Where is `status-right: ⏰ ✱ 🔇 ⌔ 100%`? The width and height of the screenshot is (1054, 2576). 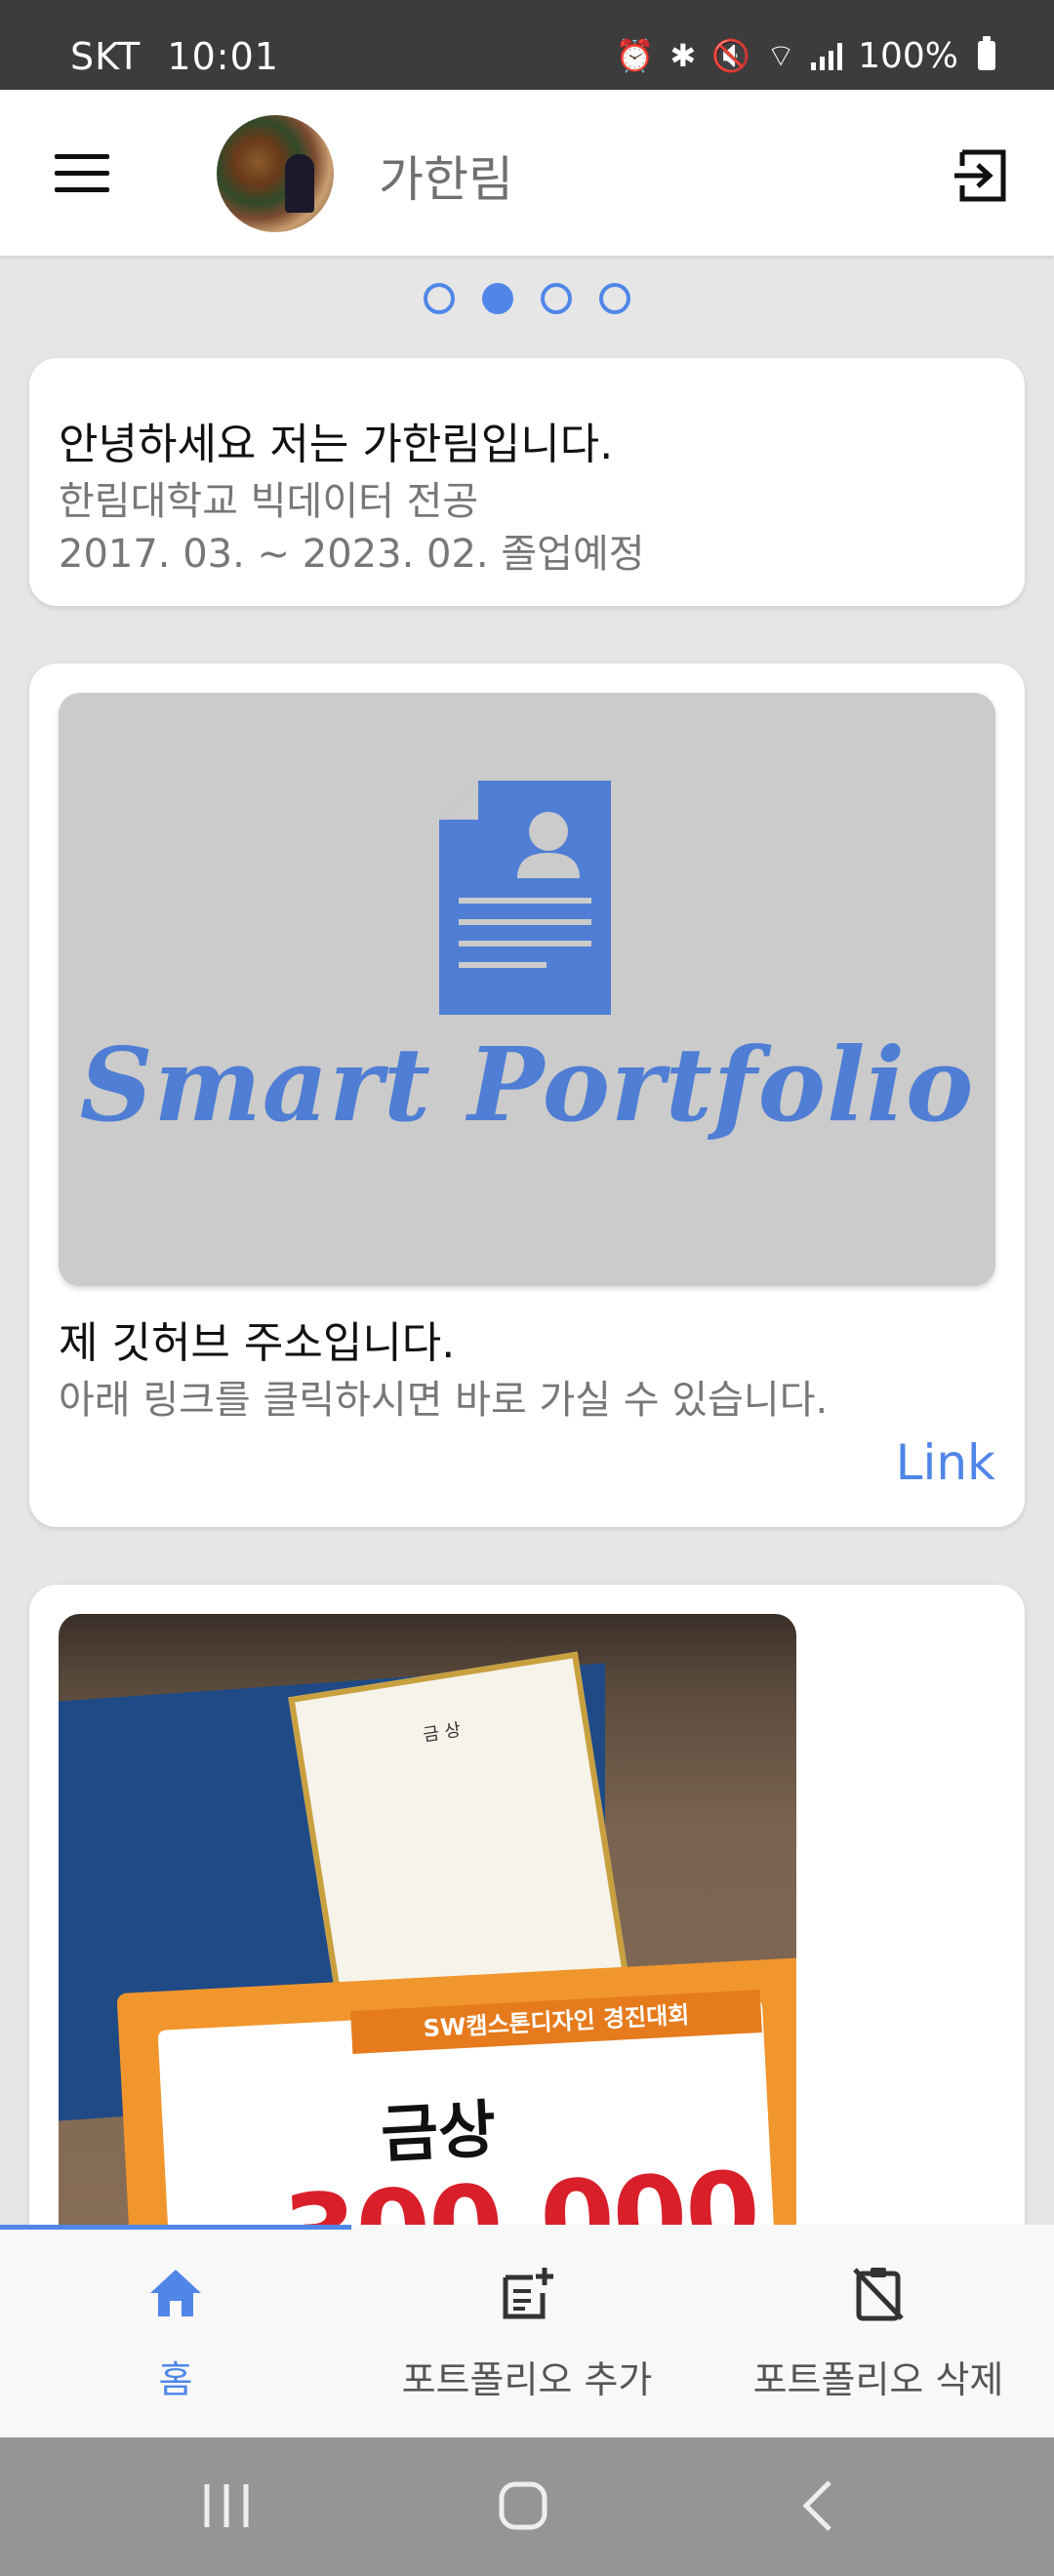
status-right: ⏰ ✱ 🔇 ⌔ 100% is located at coordinates (805, 45).